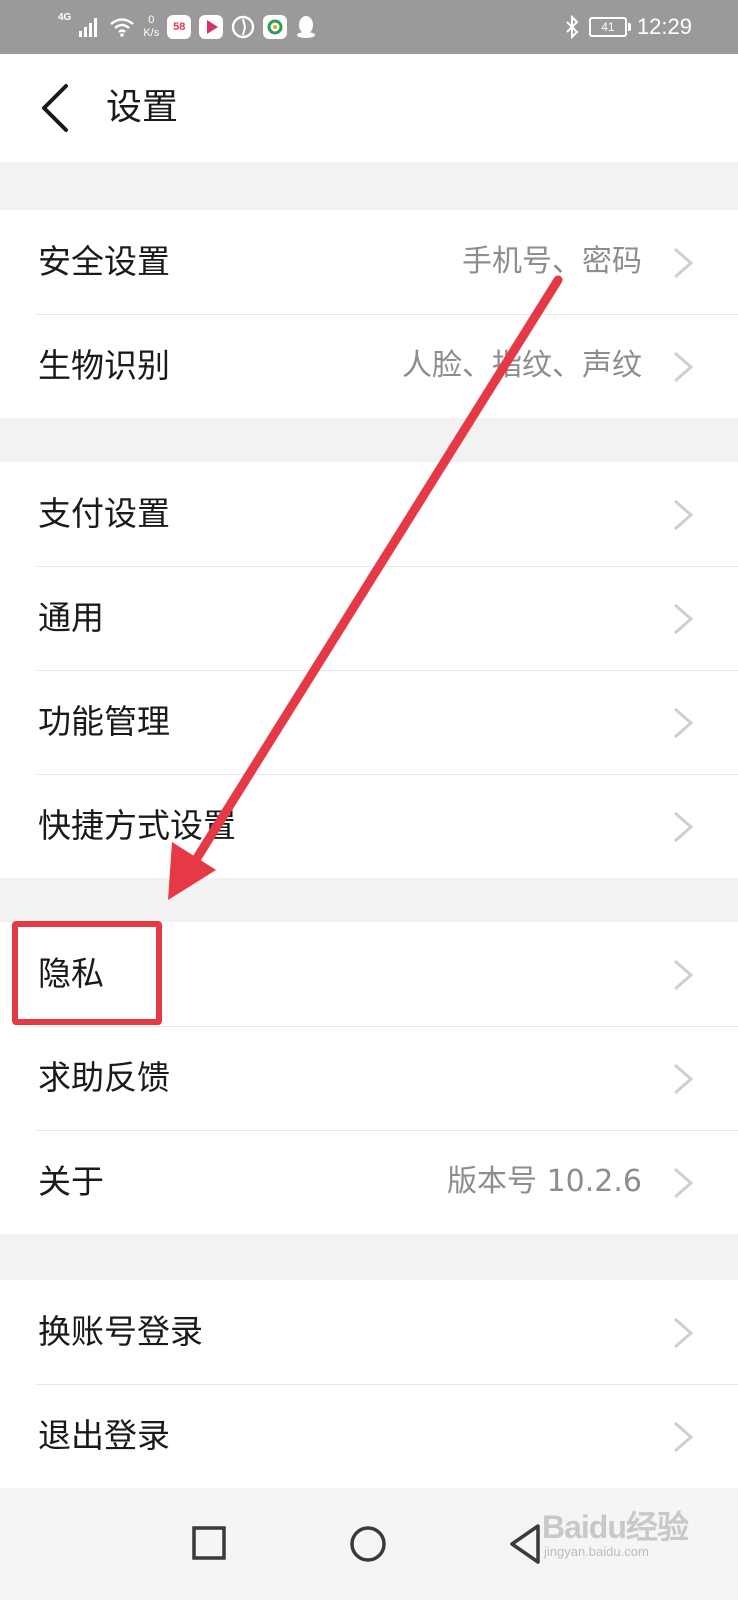 This screenshot has width=738, height=1600. What do you see at coordinates (306, 27) in the screenshot?
I see `qq-icon` at bounding box center [306, 27].